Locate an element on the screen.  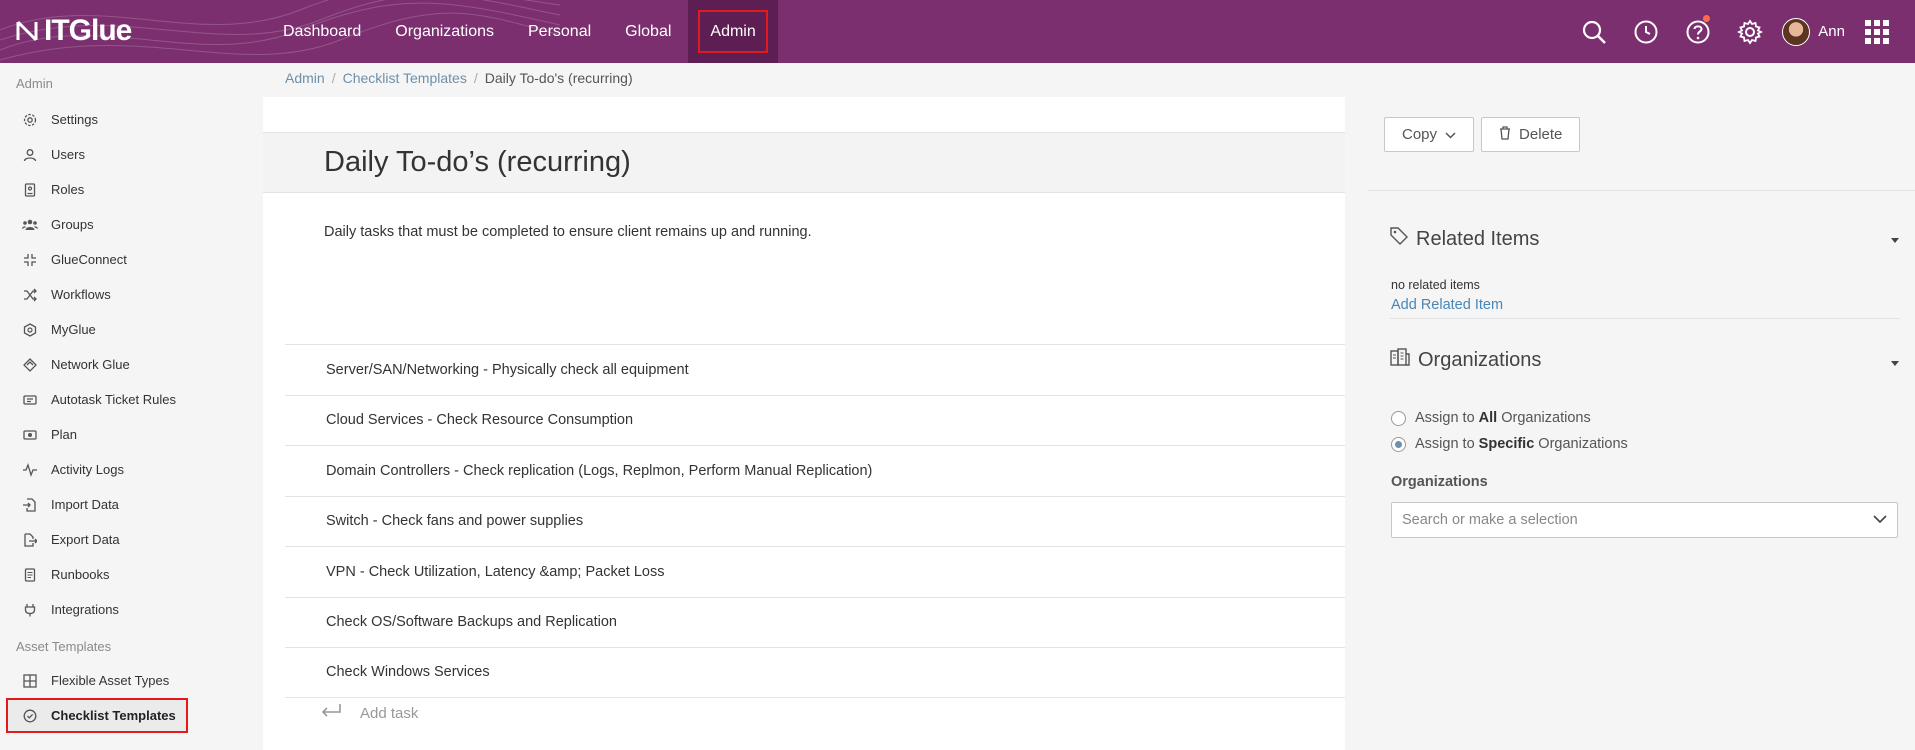
sidebar-item-import-data: Import Data is located at coordinates (131, 504).